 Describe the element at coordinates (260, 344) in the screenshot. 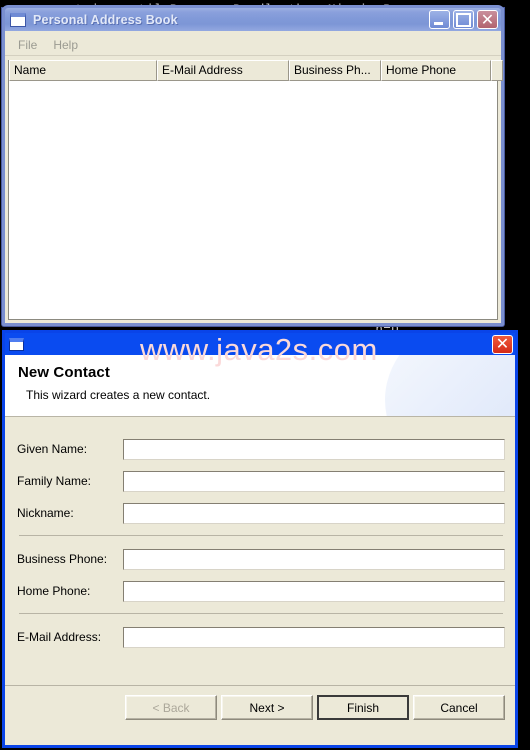

I see `dialog-titlebar: ✕` at that location.